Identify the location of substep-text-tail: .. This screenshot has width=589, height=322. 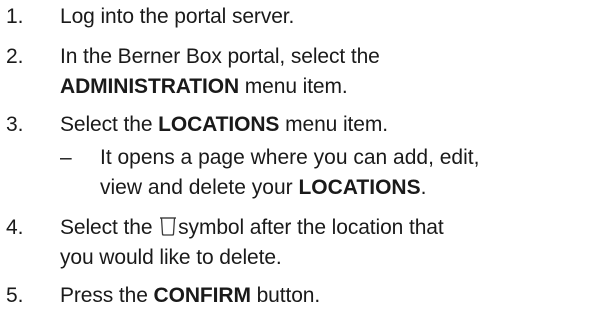
(423, 187).